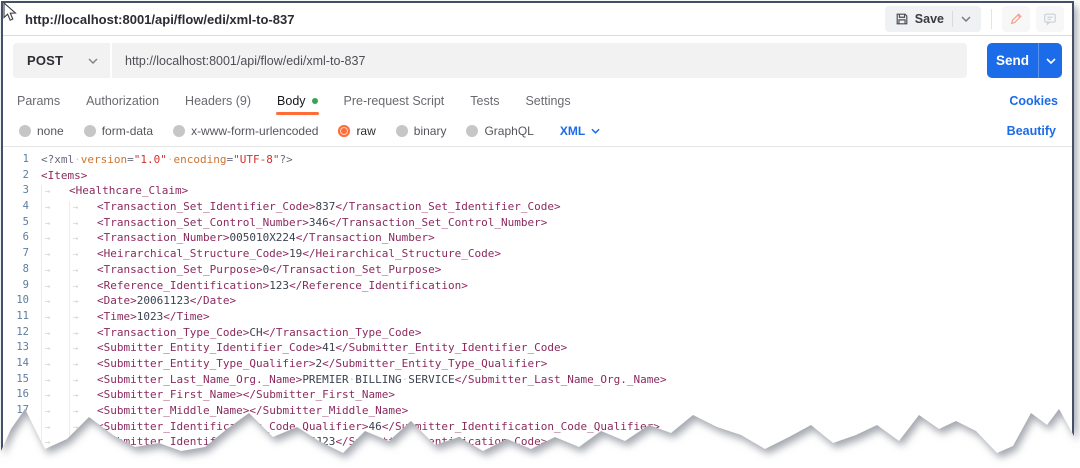  I want to click on line-number: 4, so click(25, 206).